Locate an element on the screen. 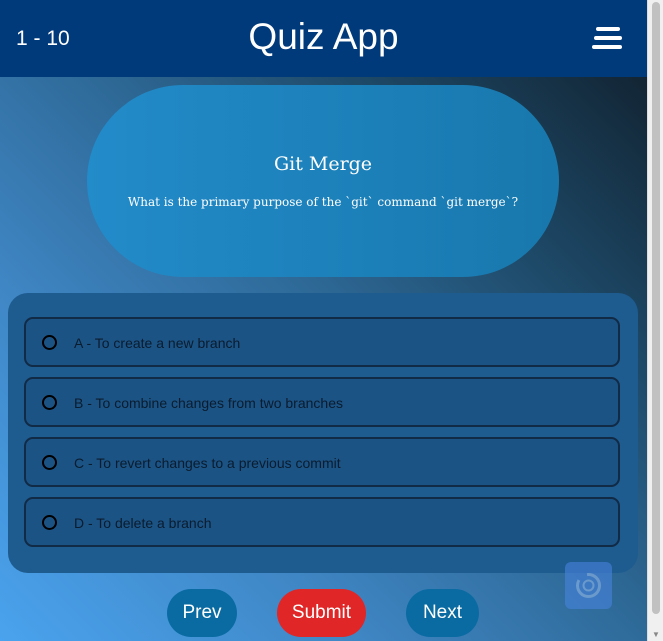 The height and width of the screenshot is (641, 663). floating-widget-icon is located at coordinates (588, 585).